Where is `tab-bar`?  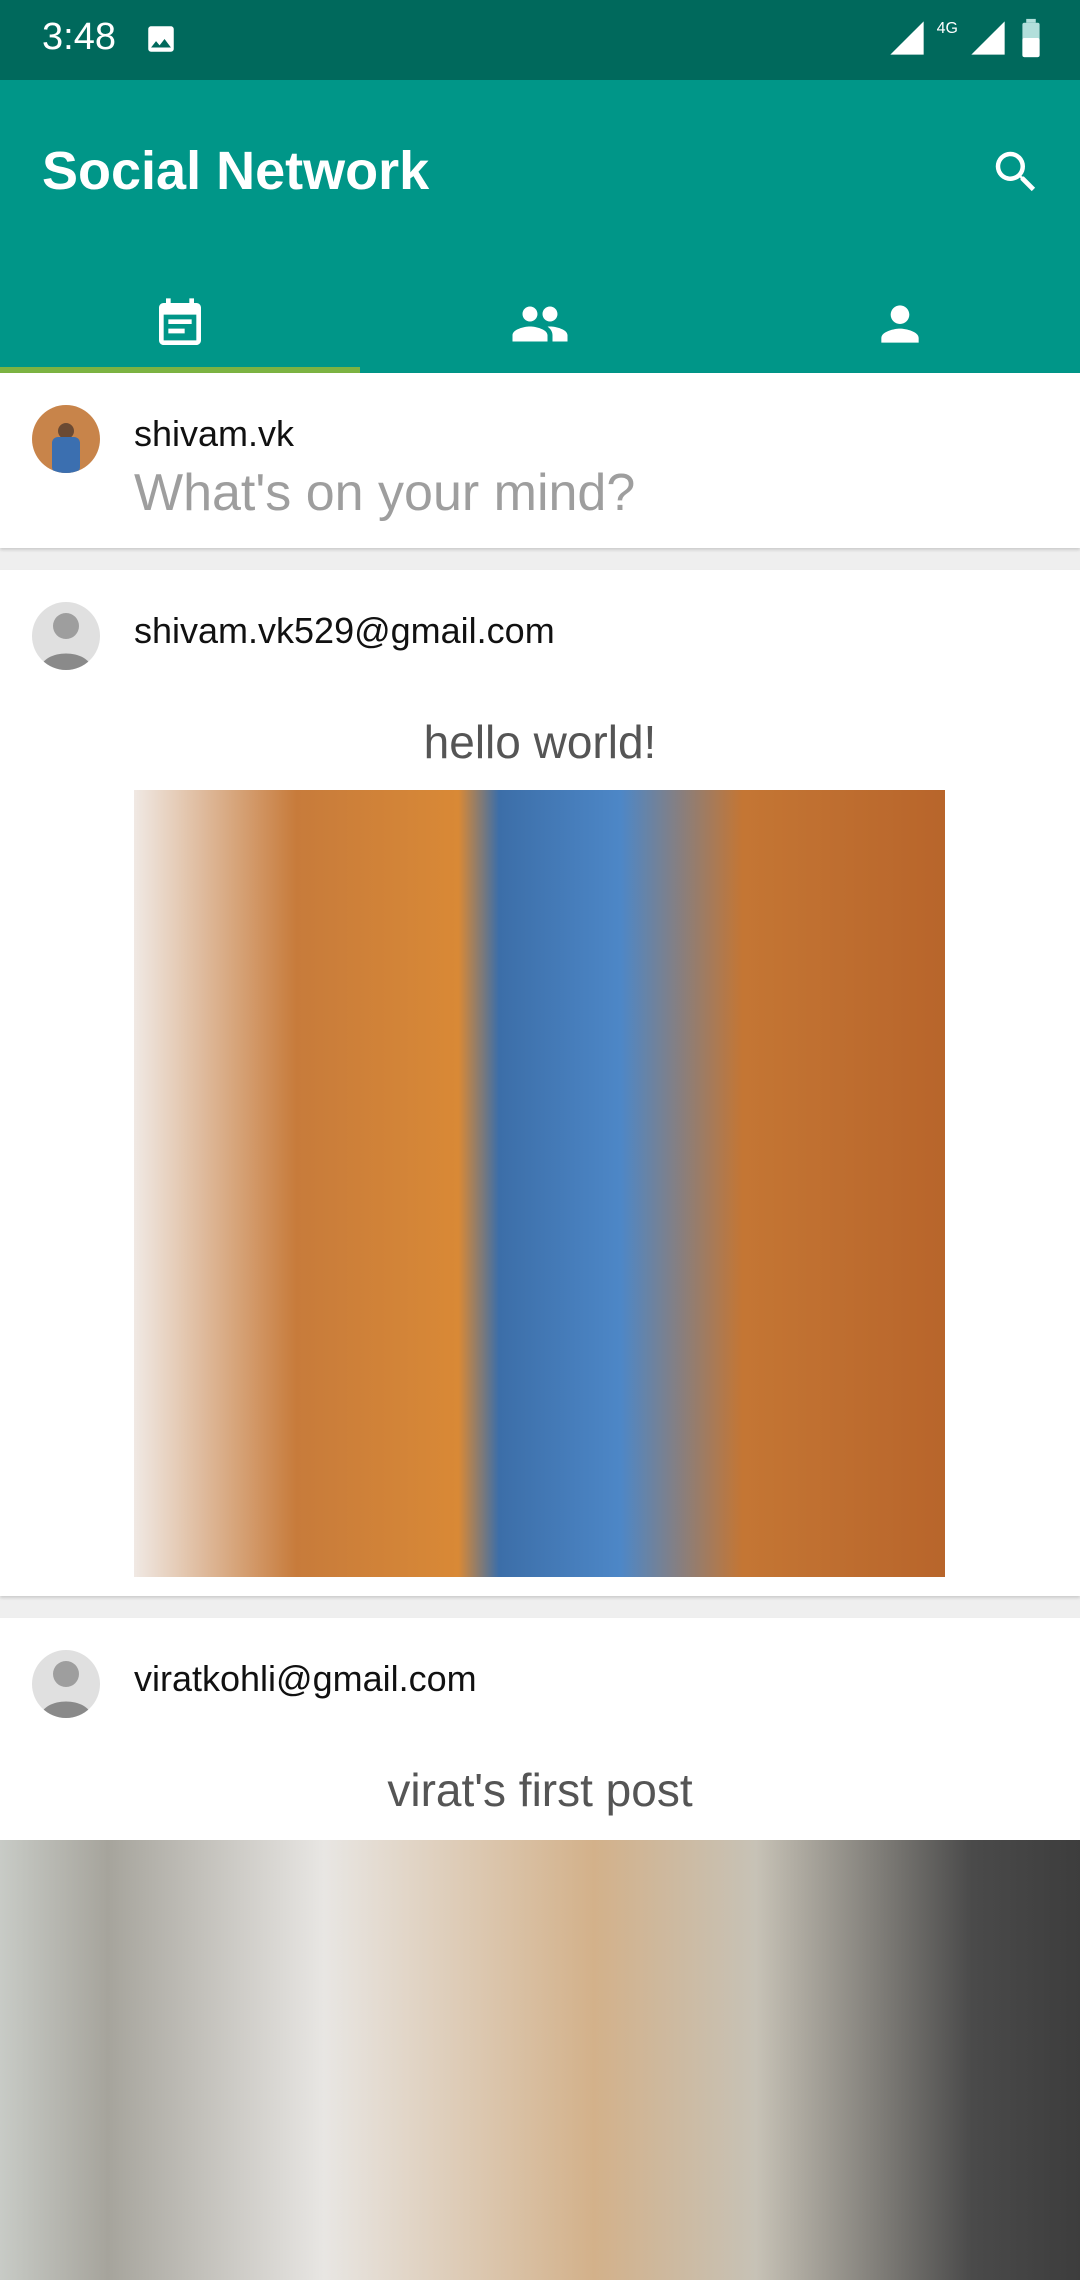 tab-bar is located at coordinates (540, 324).